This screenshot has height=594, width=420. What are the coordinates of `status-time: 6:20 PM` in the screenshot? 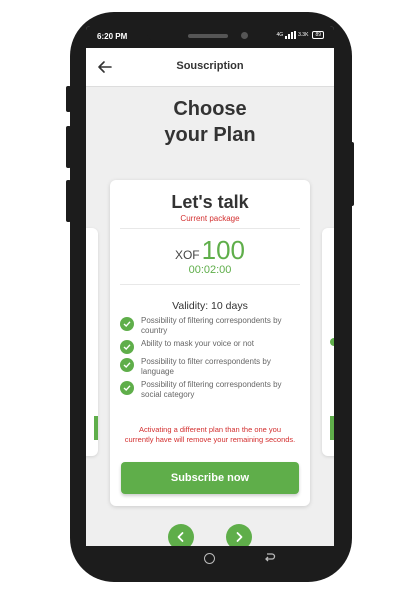 It's located at (112, 36).